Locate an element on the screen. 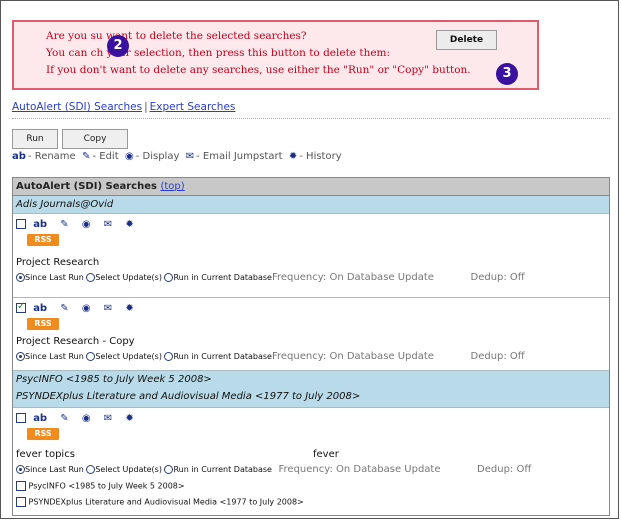 The height and width of the screenshot is (521, 621). database-label: PsycINFO <1985 to July Week 5 2008> is located at coordinates (106, 486).